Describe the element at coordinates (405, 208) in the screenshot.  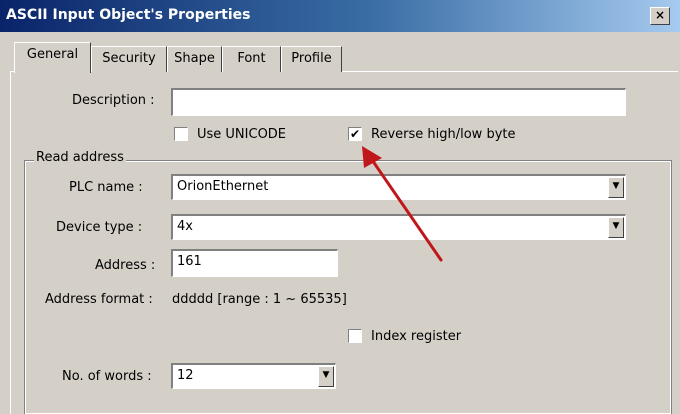
I see `arrow-shaft` at that location.